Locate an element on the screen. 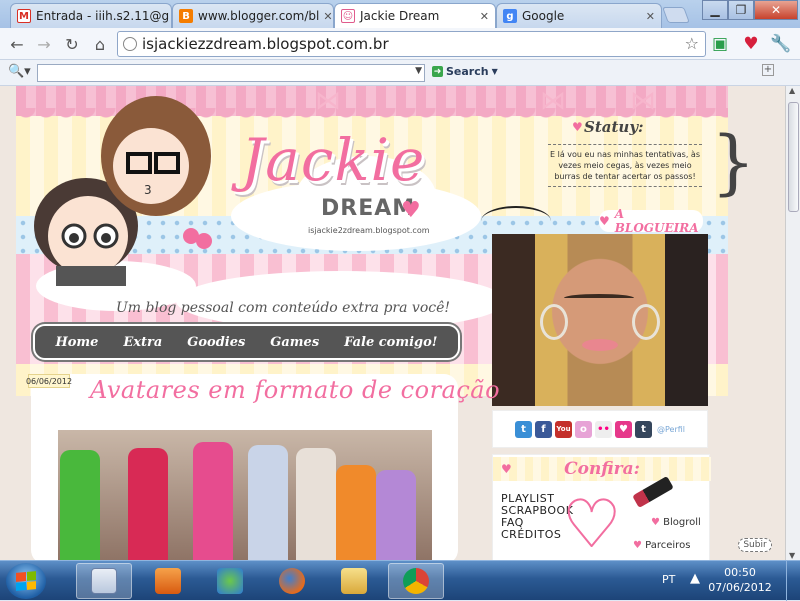 This screenshot has height=601, width=800. blogueira-label: ♥ A BLOGUEIRA is located at coordinates (651, 221).